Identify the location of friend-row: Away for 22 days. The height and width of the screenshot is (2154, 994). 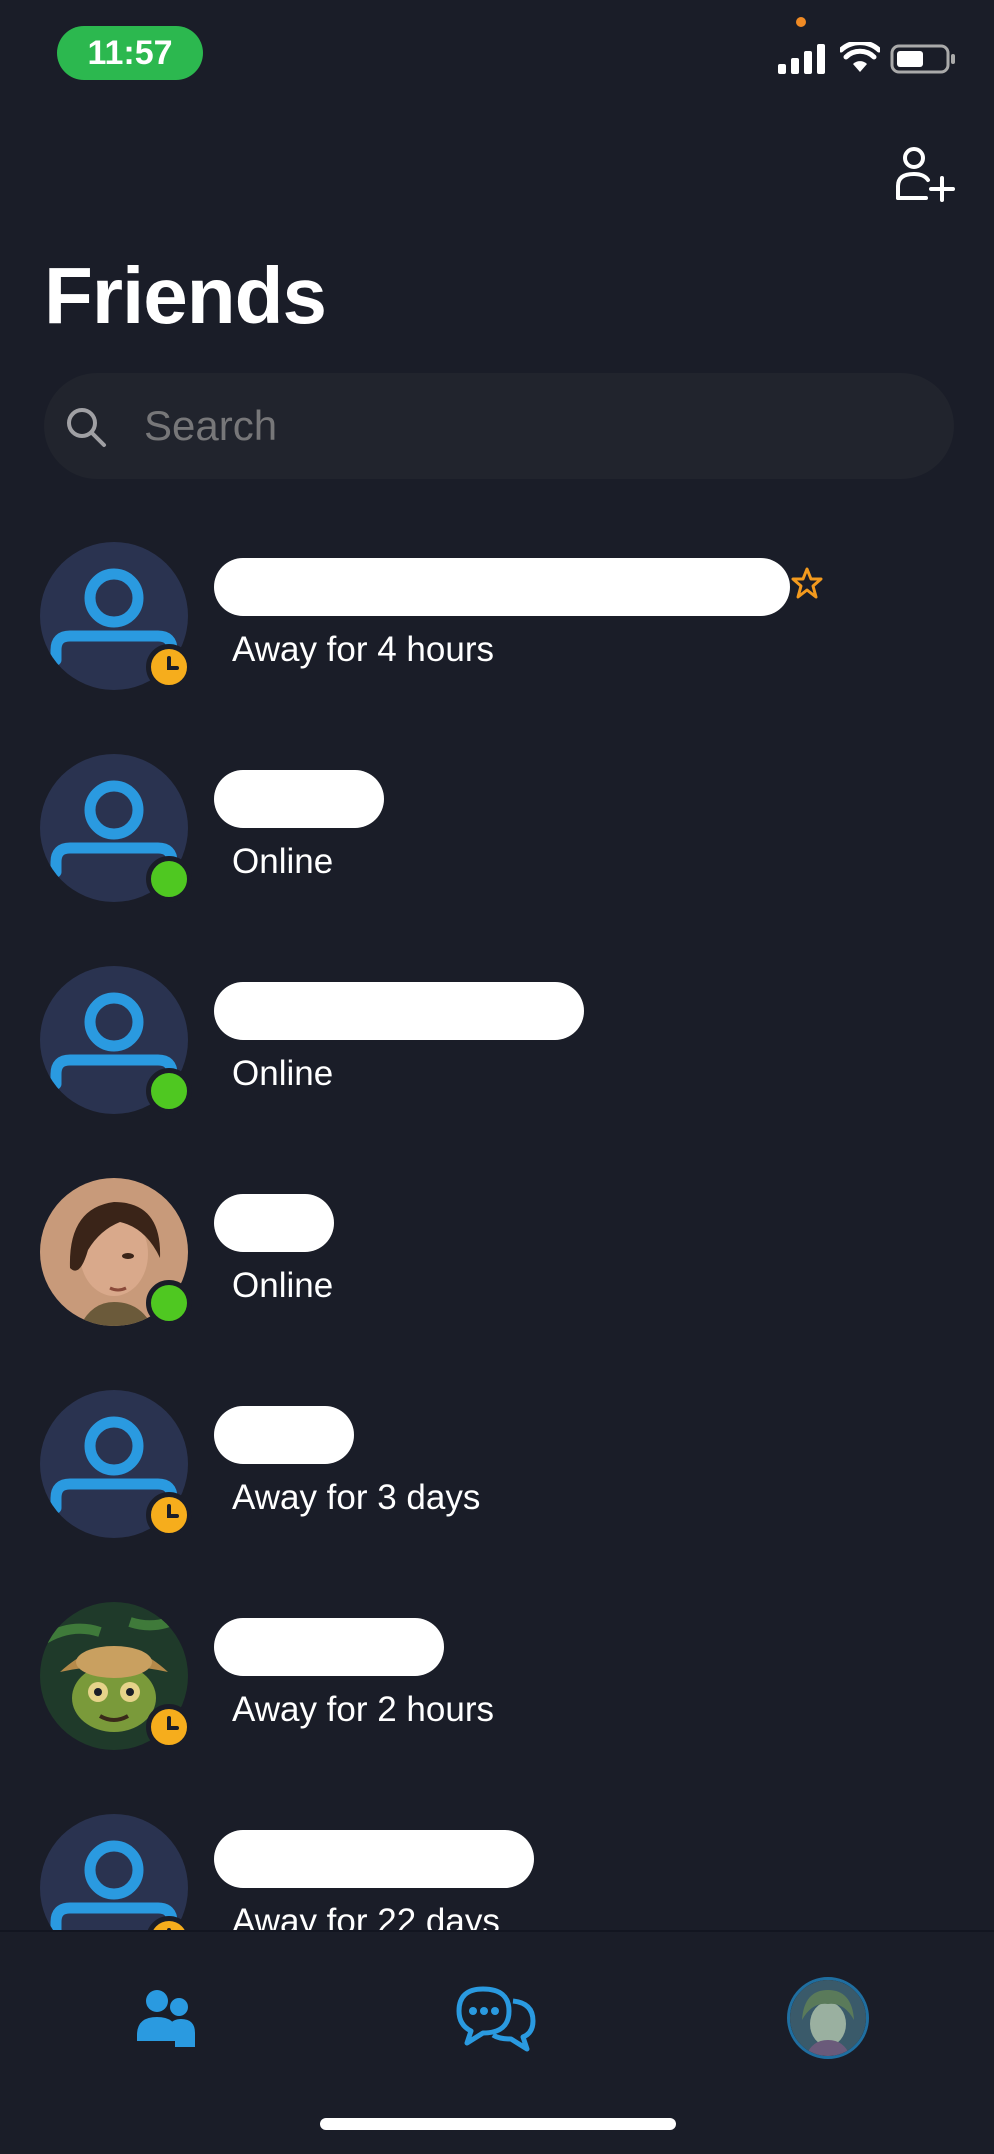
(497, 1866).